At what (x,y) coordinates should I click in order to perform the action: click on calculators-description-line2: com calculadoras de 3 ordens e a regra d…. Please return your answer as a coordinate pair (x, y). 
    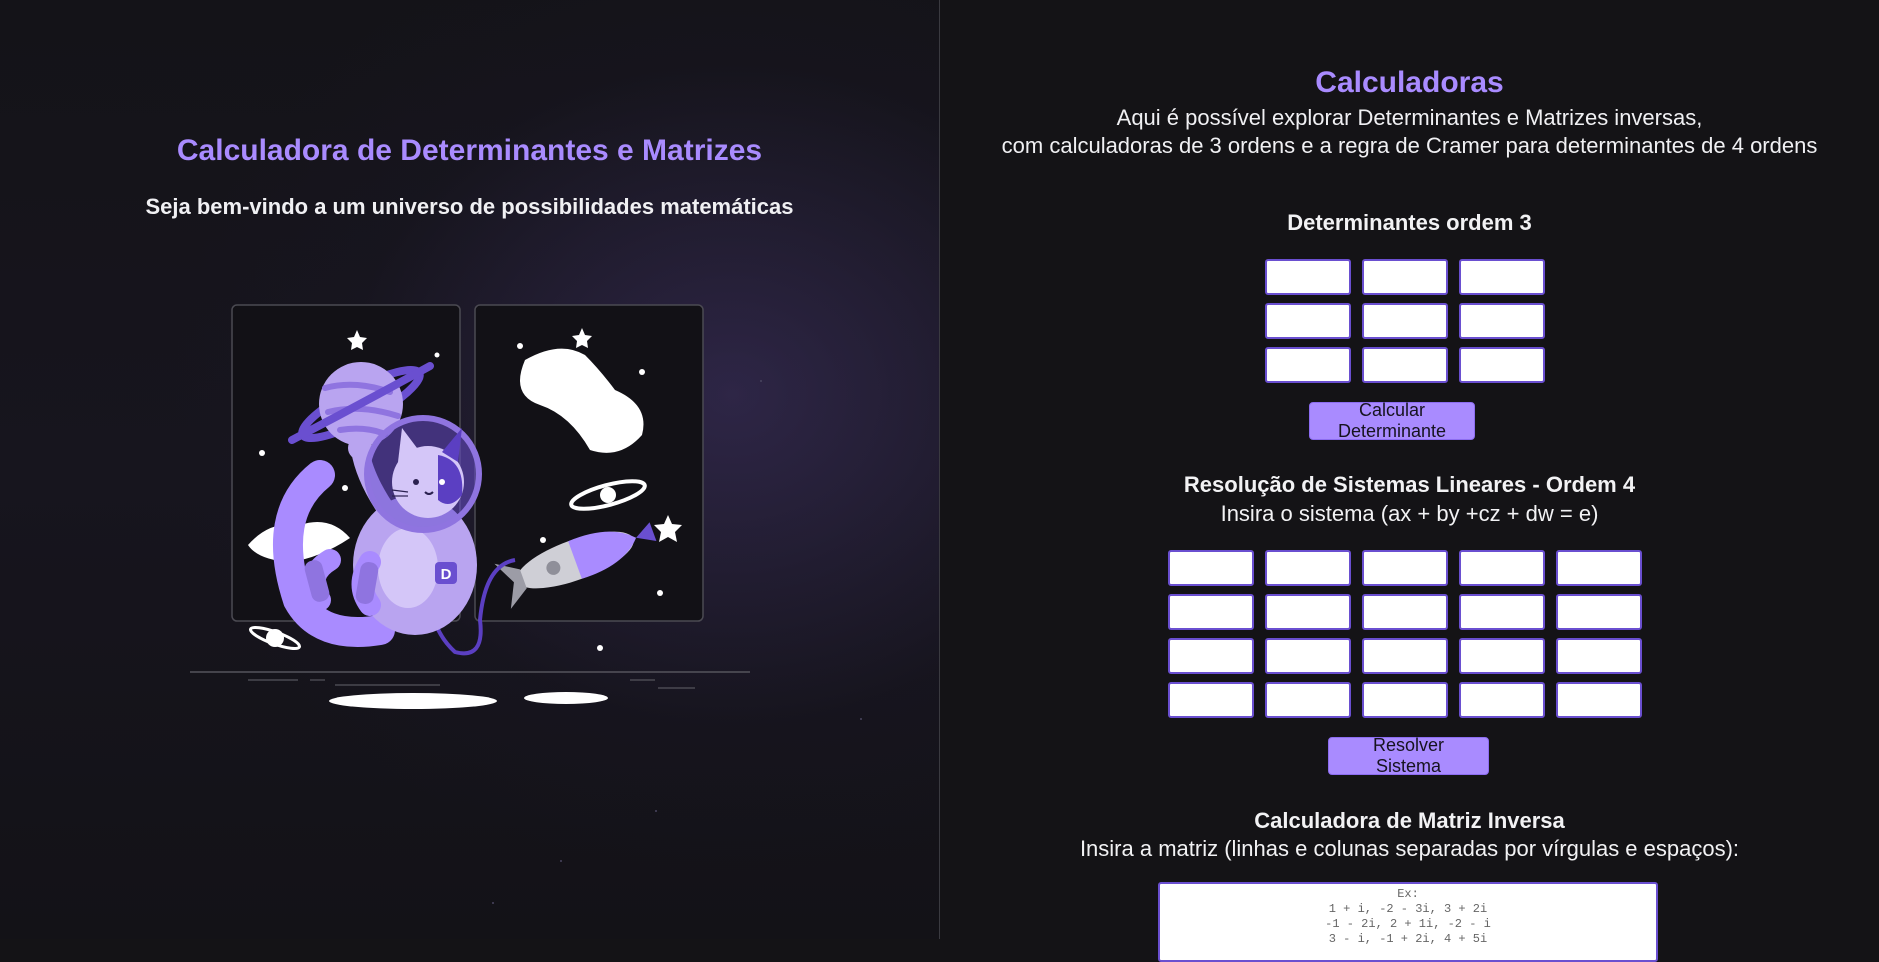
    Looking at the image, I should click on (1409, 145).